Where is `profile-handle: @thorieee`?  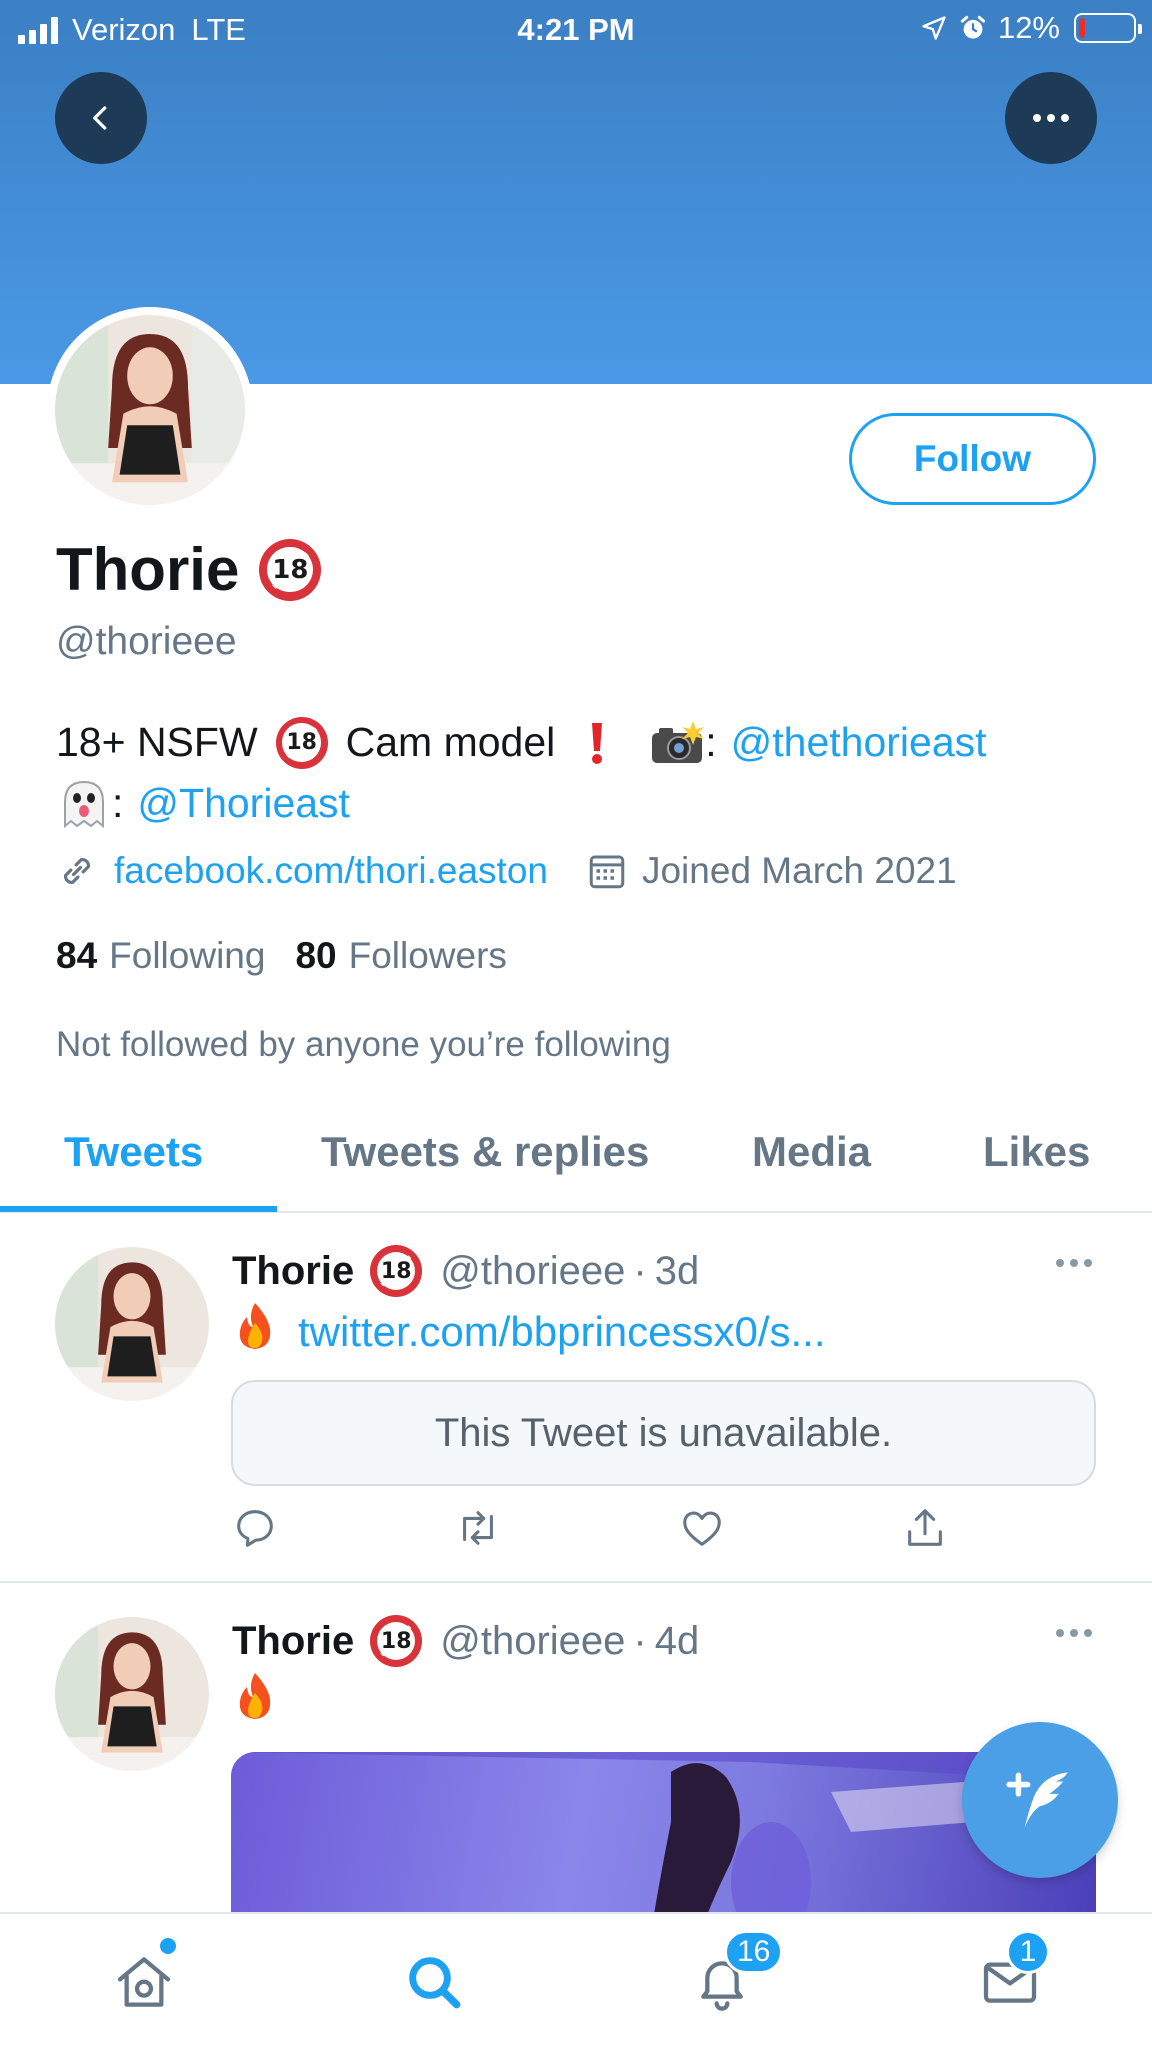 profile-handle: @thorieee is located at coordinates (146, 641).